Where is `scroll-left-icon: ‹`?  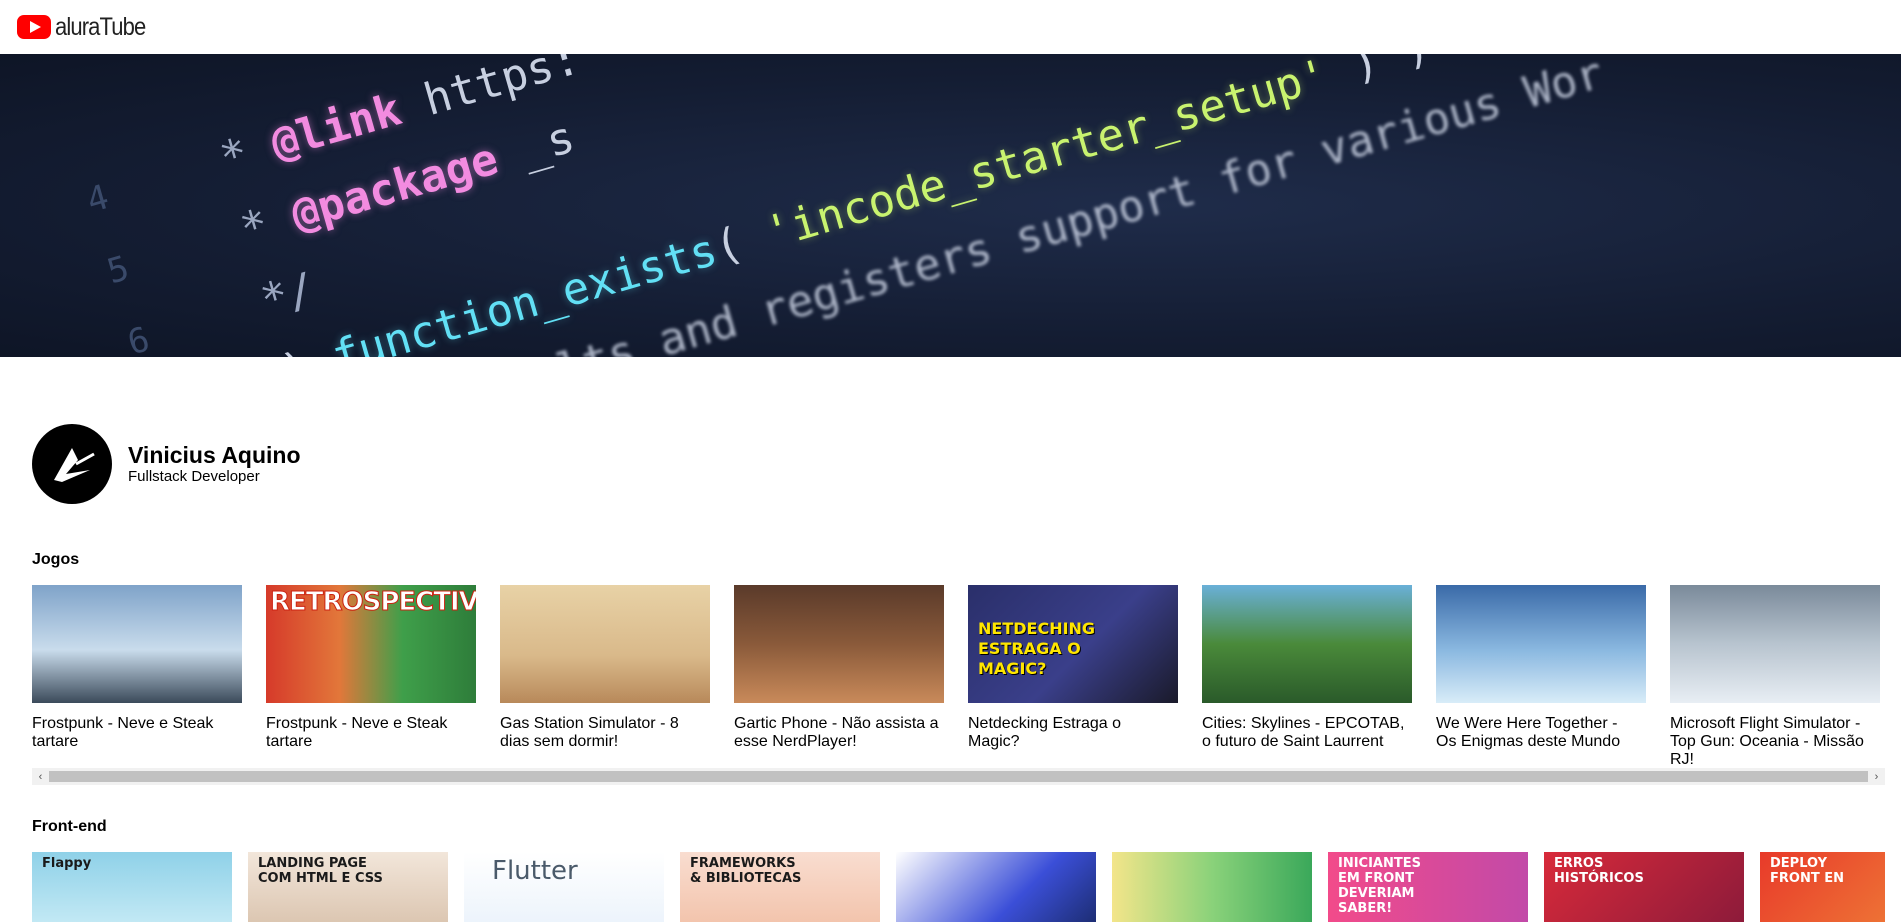 scroll-left-icon: ‹ is located at coordinates (40, 776).